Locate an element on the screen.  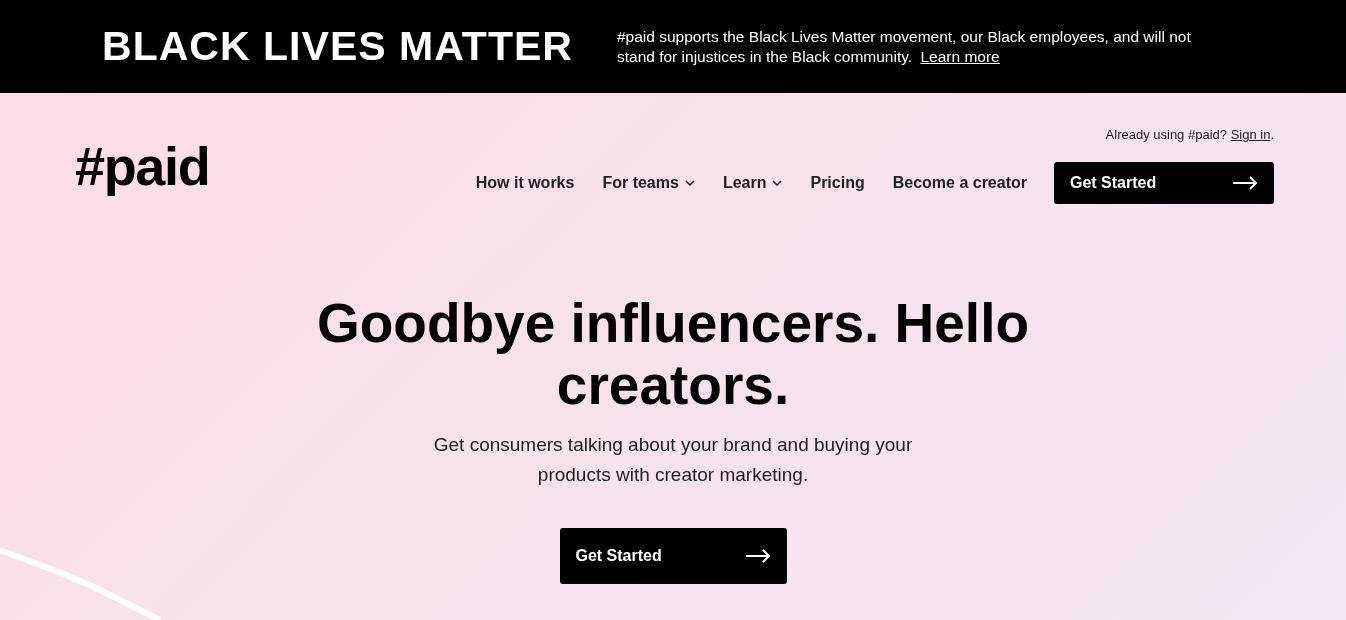
nav-link: Pricing is located at coordinates (837, 182).